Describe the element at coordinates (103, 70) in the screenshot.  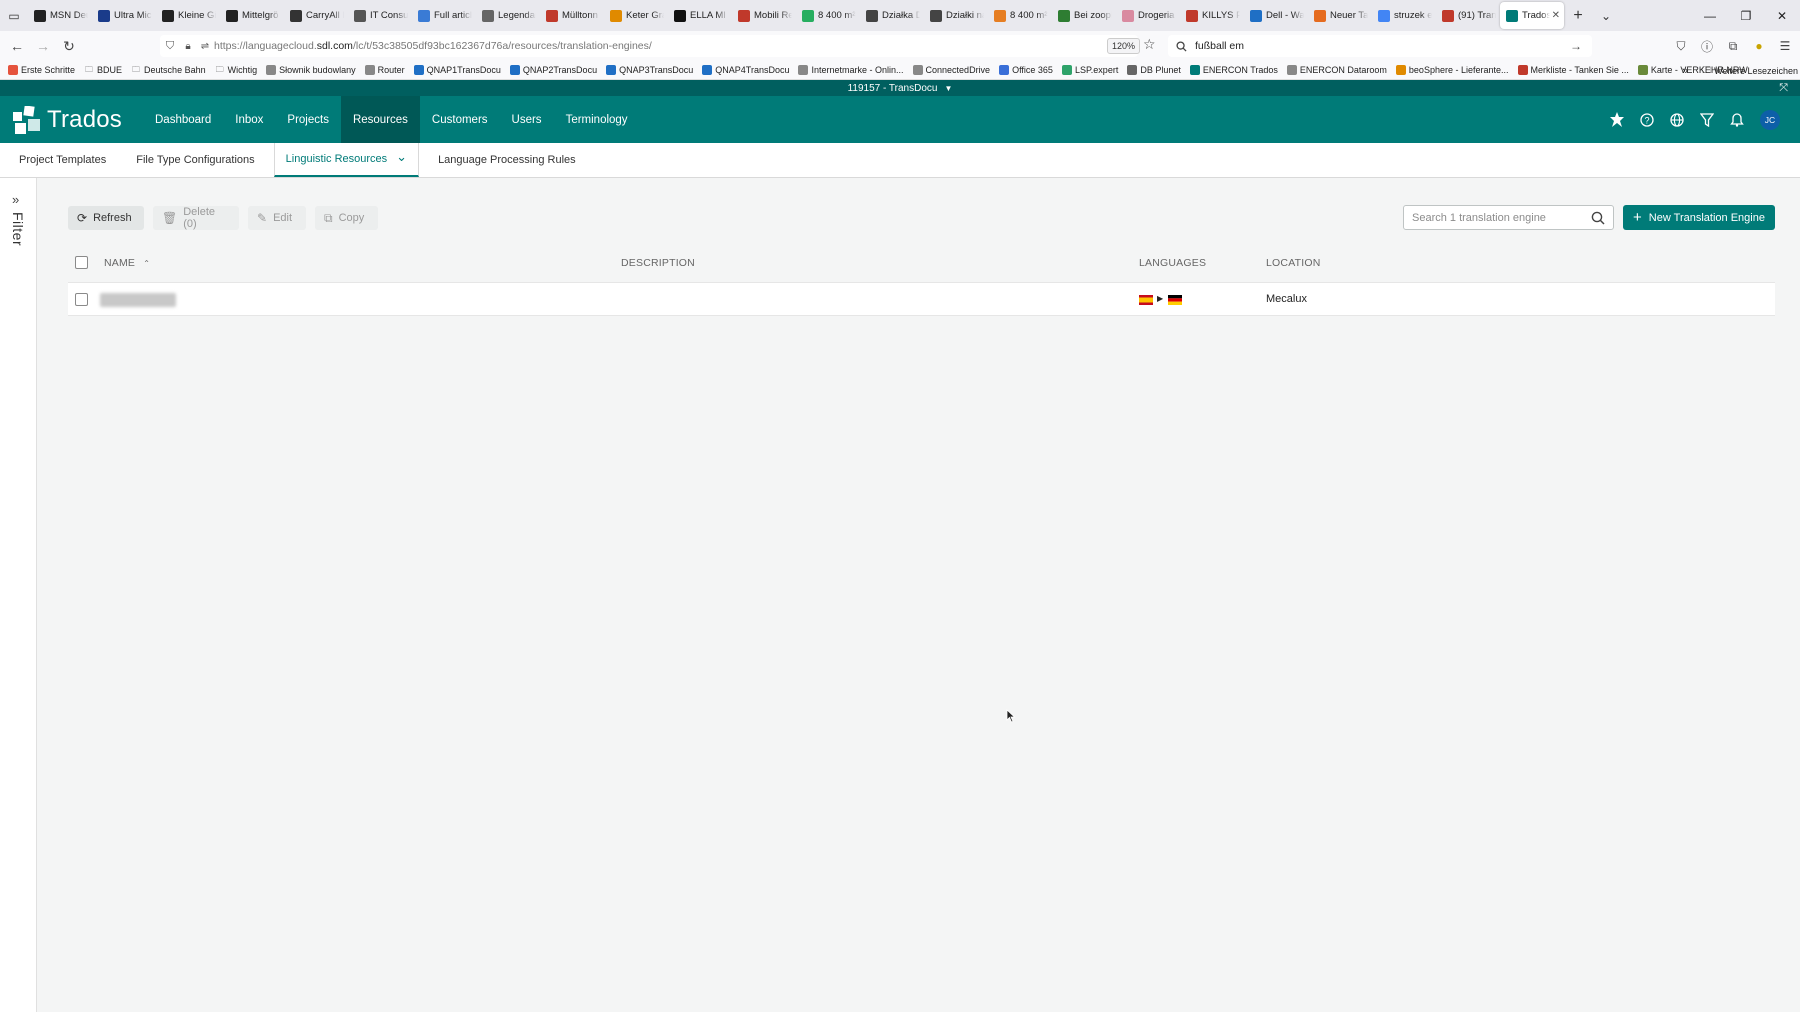
I see `bookmark-item: 🗀 BDUE` at that location.